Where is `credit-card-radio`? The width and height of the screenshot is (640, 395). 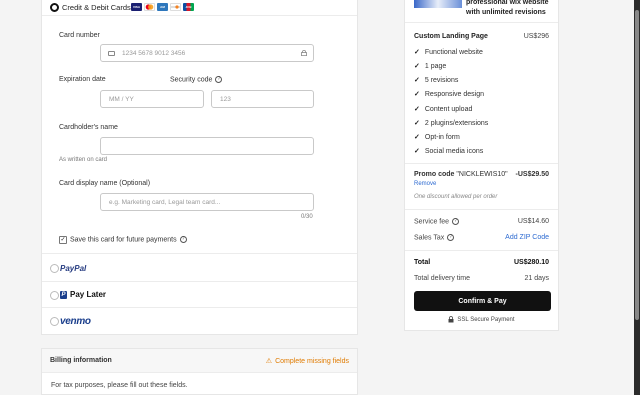
credit-card-radio is located at coordinates (54, 7).